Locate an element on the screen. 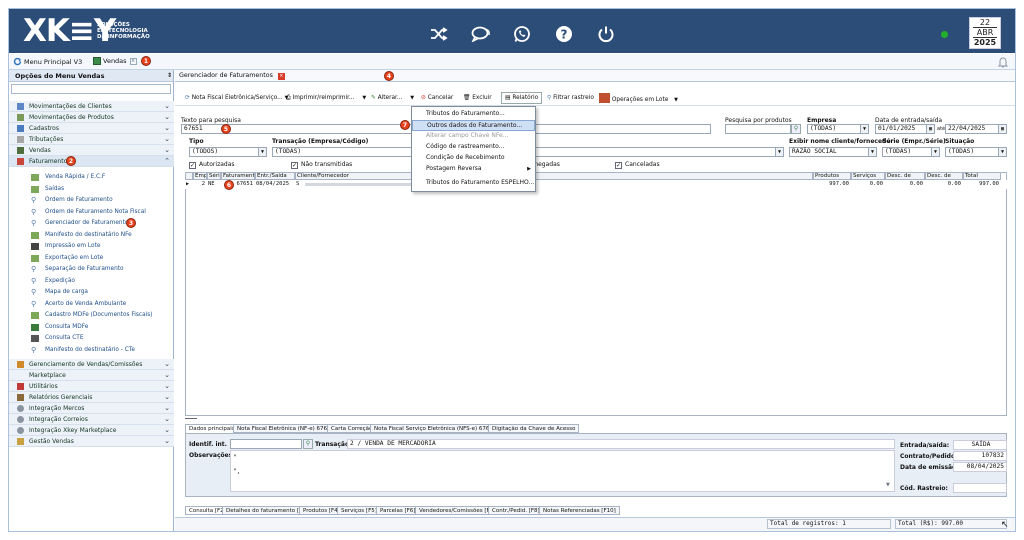 This screenshot has height=540, width=1024. scroll-down-icon: ▼ is located at coordinates (888, 485).